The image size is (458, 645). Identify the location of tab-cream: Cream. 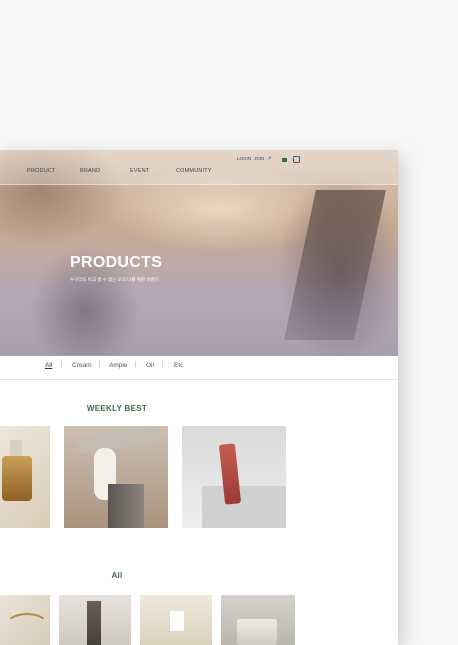
(82, 365).